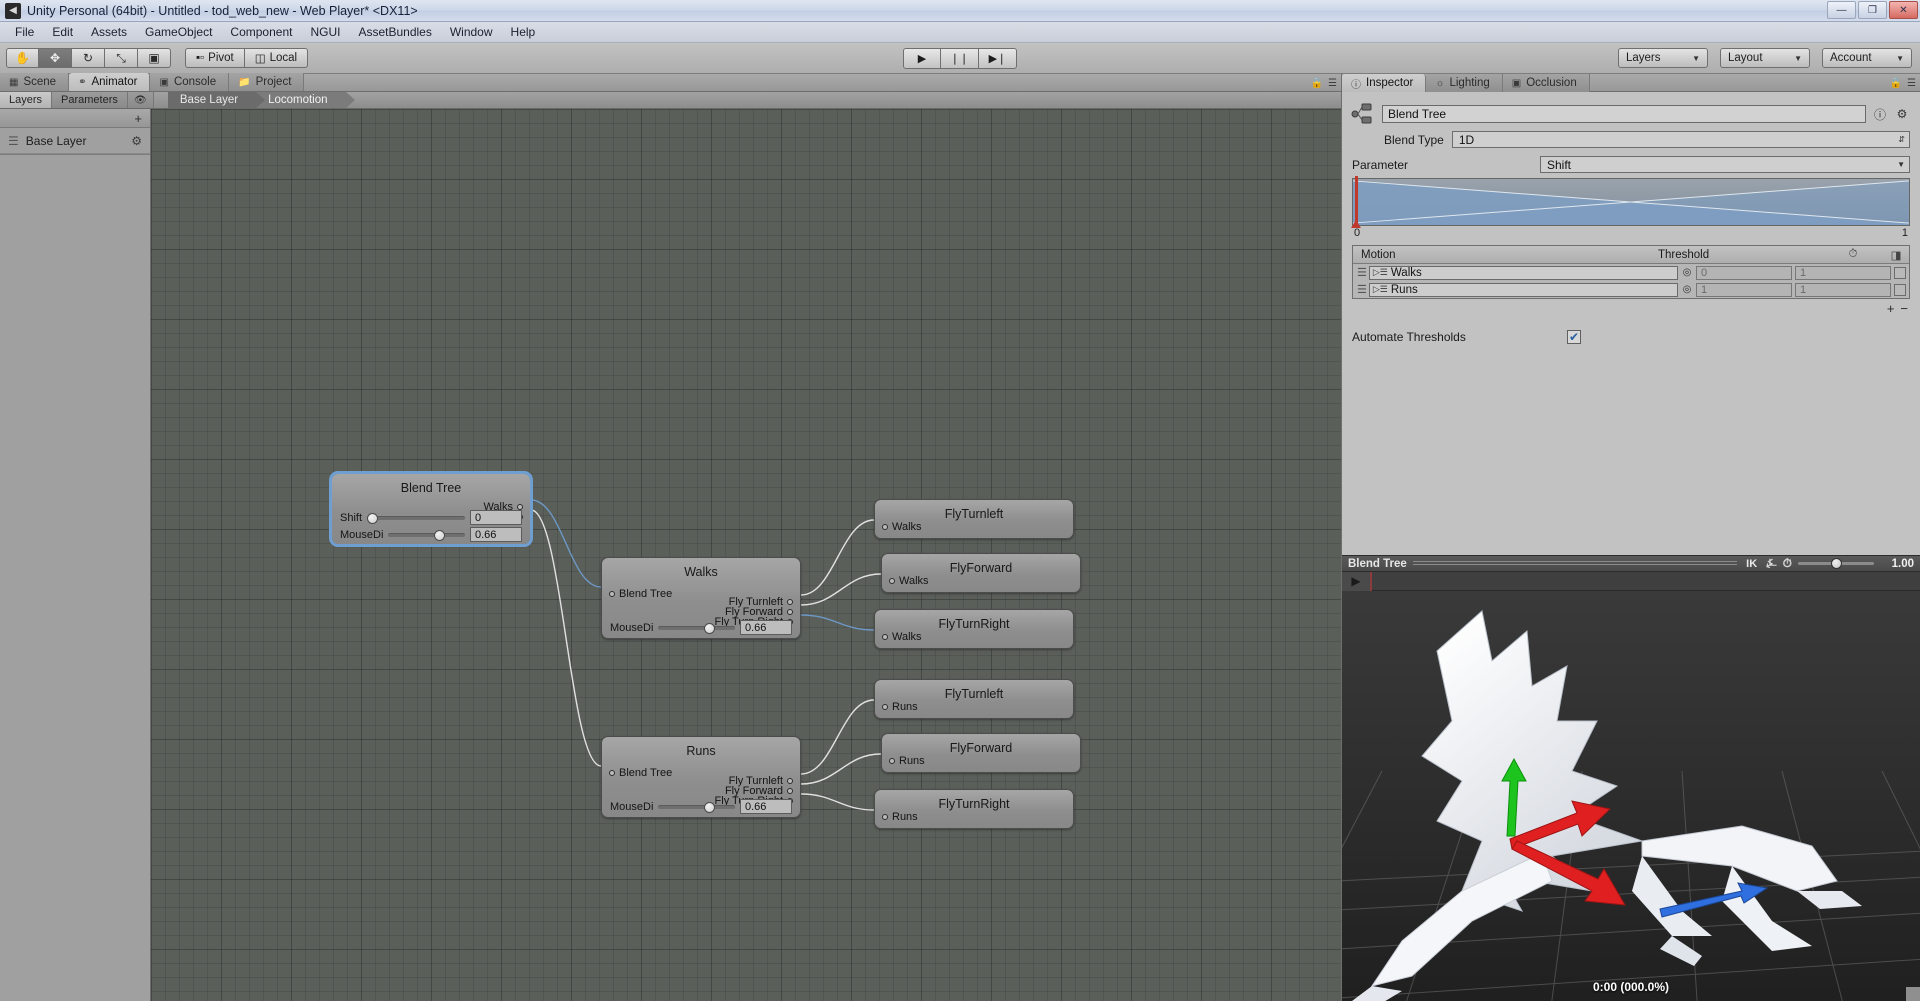 This screenshot has height=1001, width=1920. I want to click on step-button: ▶❘, so click(998, 58).